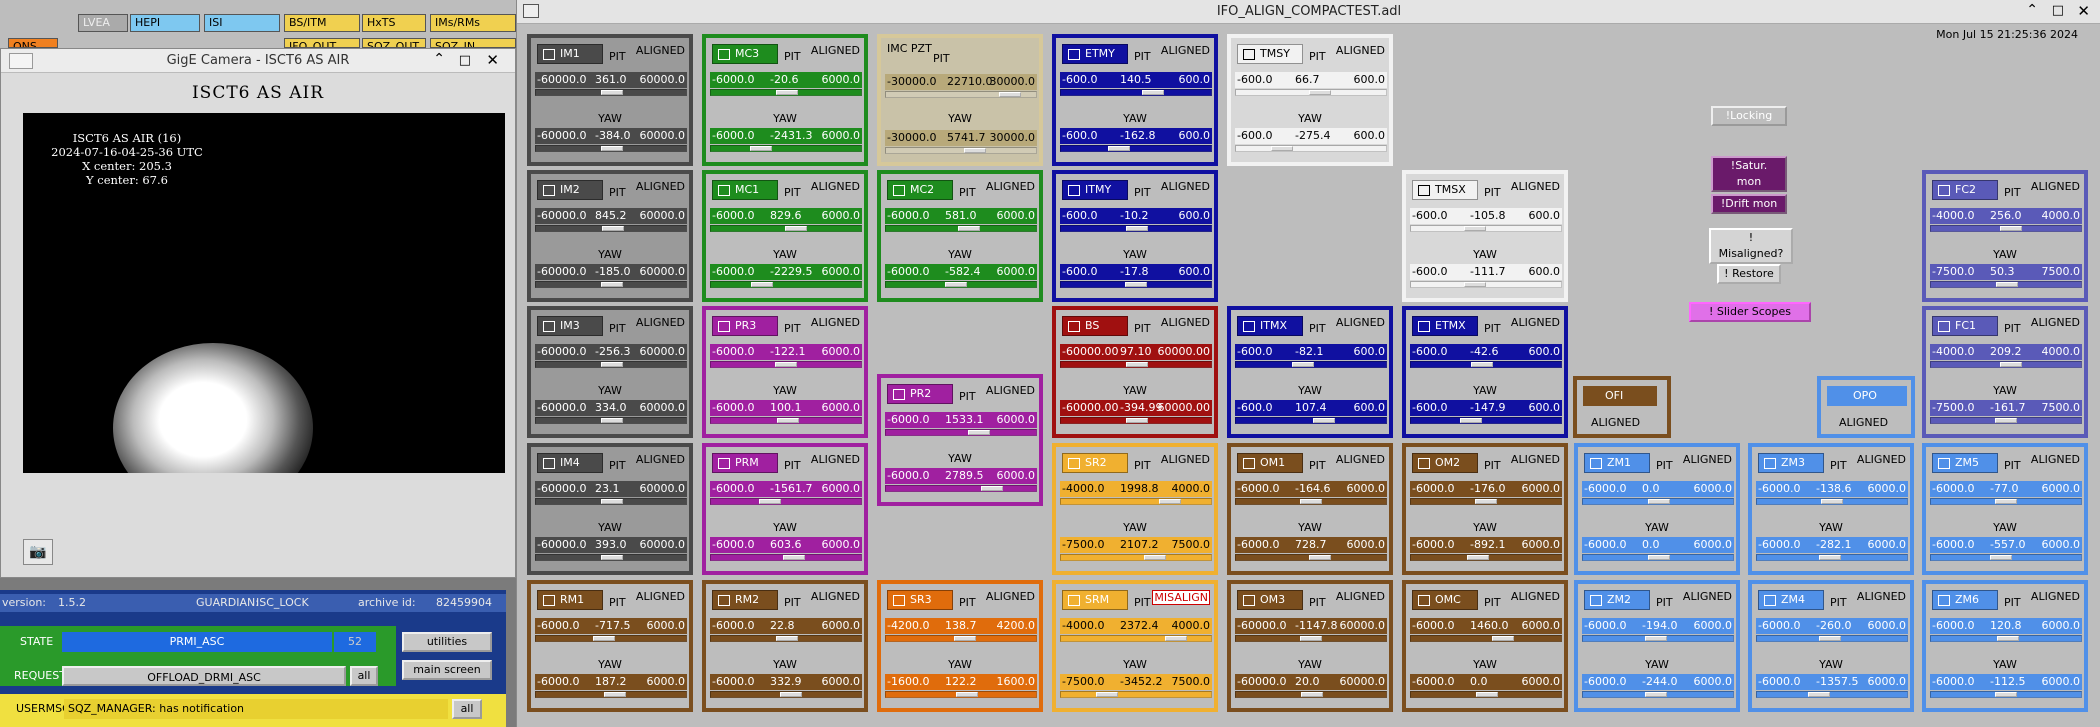 The width and height of the screenshot is (2100, 727). I want to click on optic-name-button: IM2, so click(570, 190).